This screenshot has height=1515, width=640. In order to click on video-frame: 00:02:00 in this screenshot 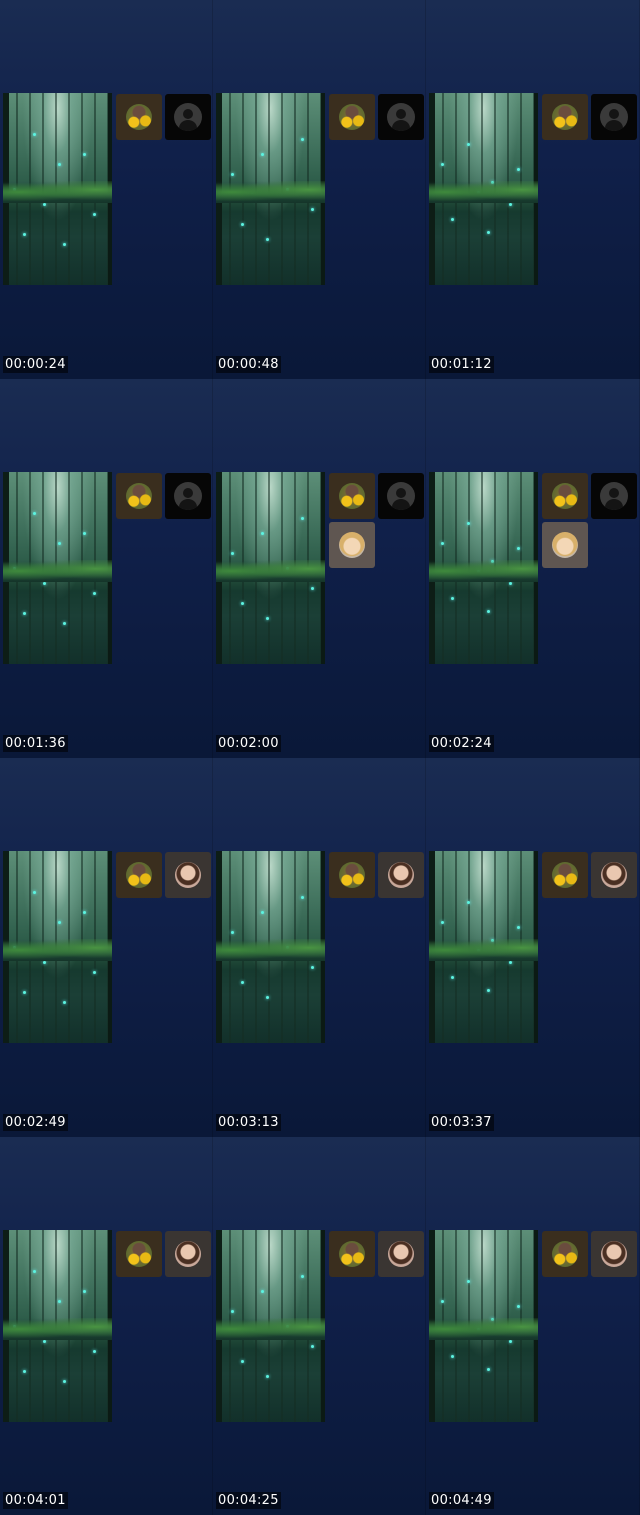, I will do `click(319, 568)`.